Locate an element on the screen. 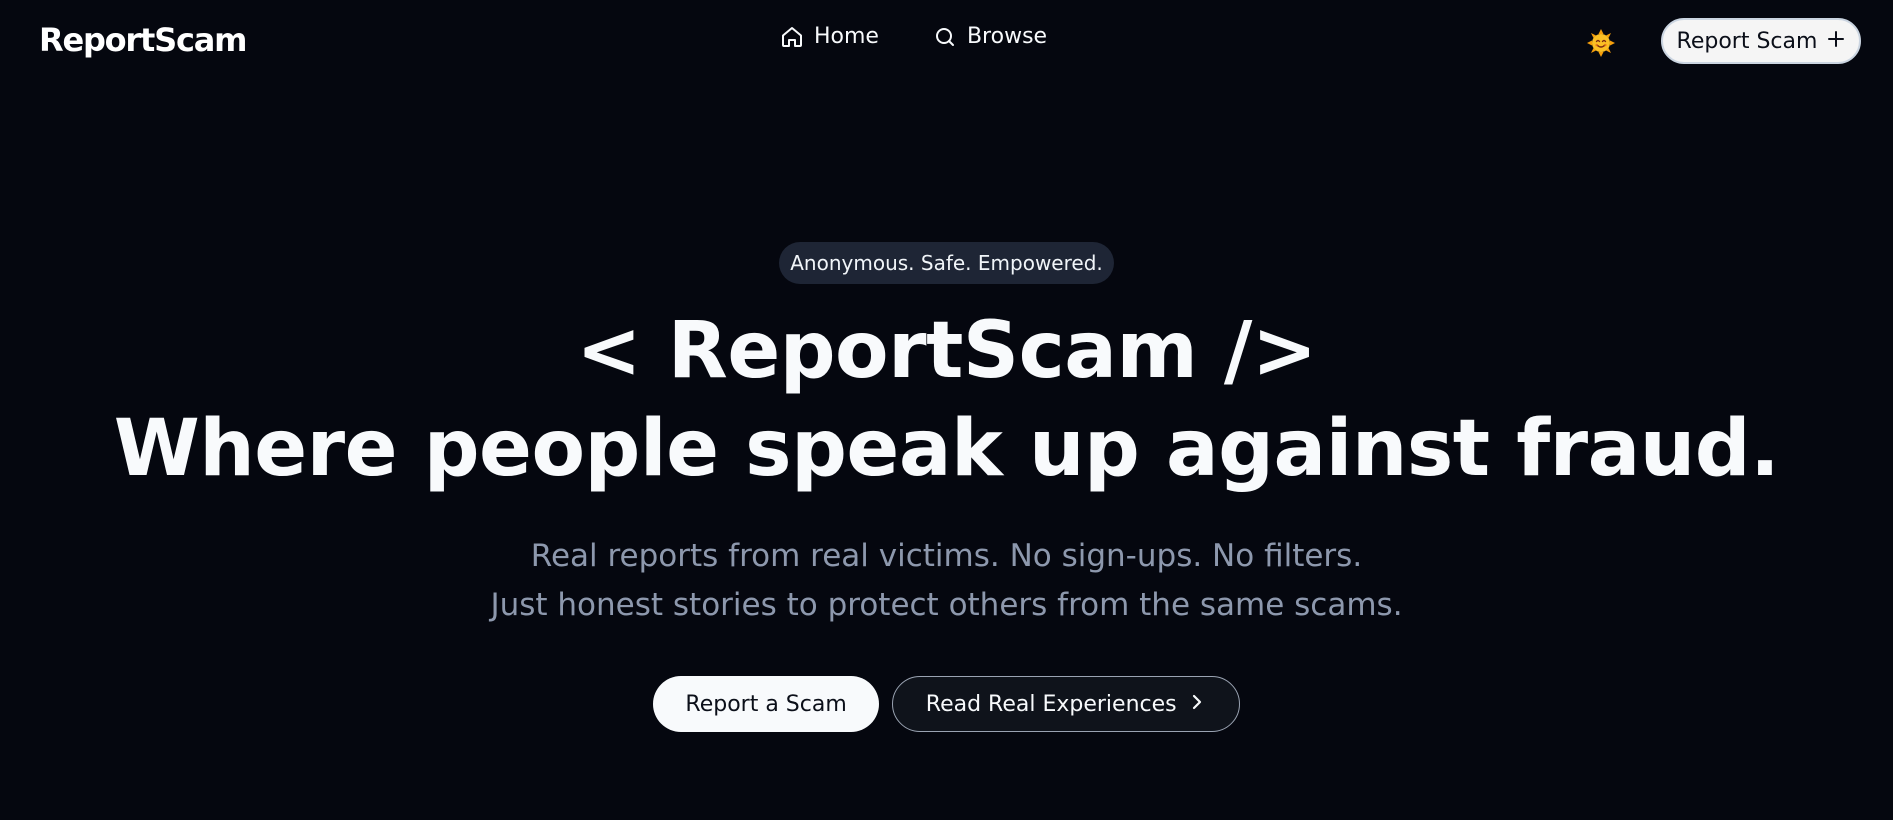 Image resolution: width=1893 pixels, height=820 pixels. sun-emoji-icon is located at coordinates (1601, 43).